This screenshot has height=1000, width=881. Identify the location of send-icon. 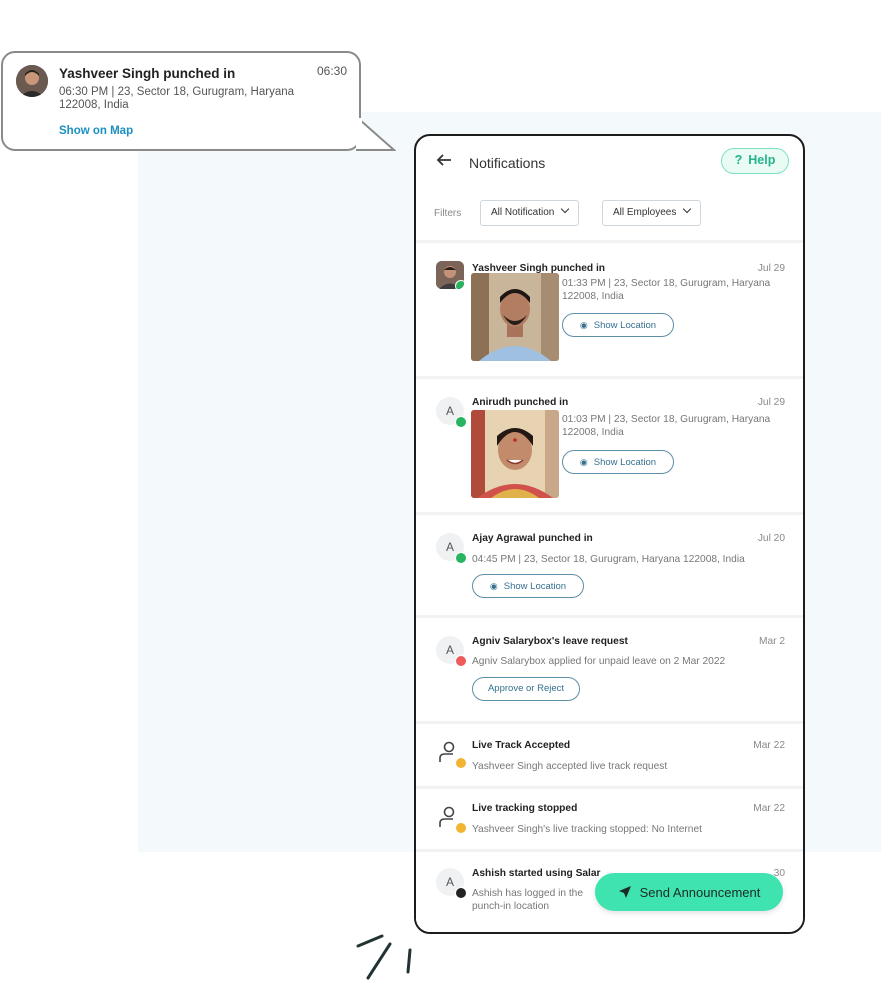
(625, 892).